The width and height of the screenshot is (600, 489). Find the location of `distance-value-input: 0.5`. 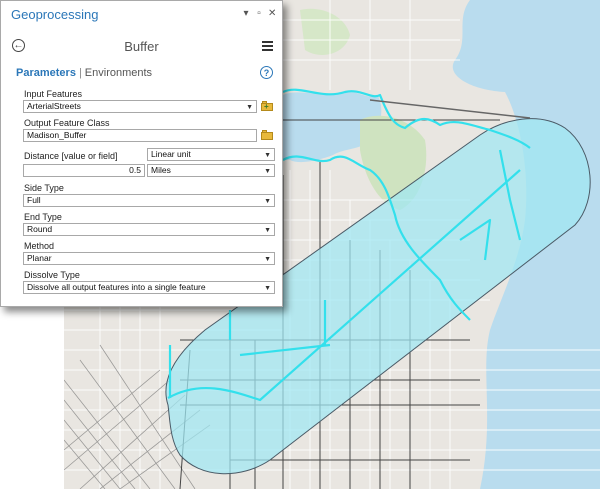

distance-value-input: 0.5 is located at coordinates (84, 170).